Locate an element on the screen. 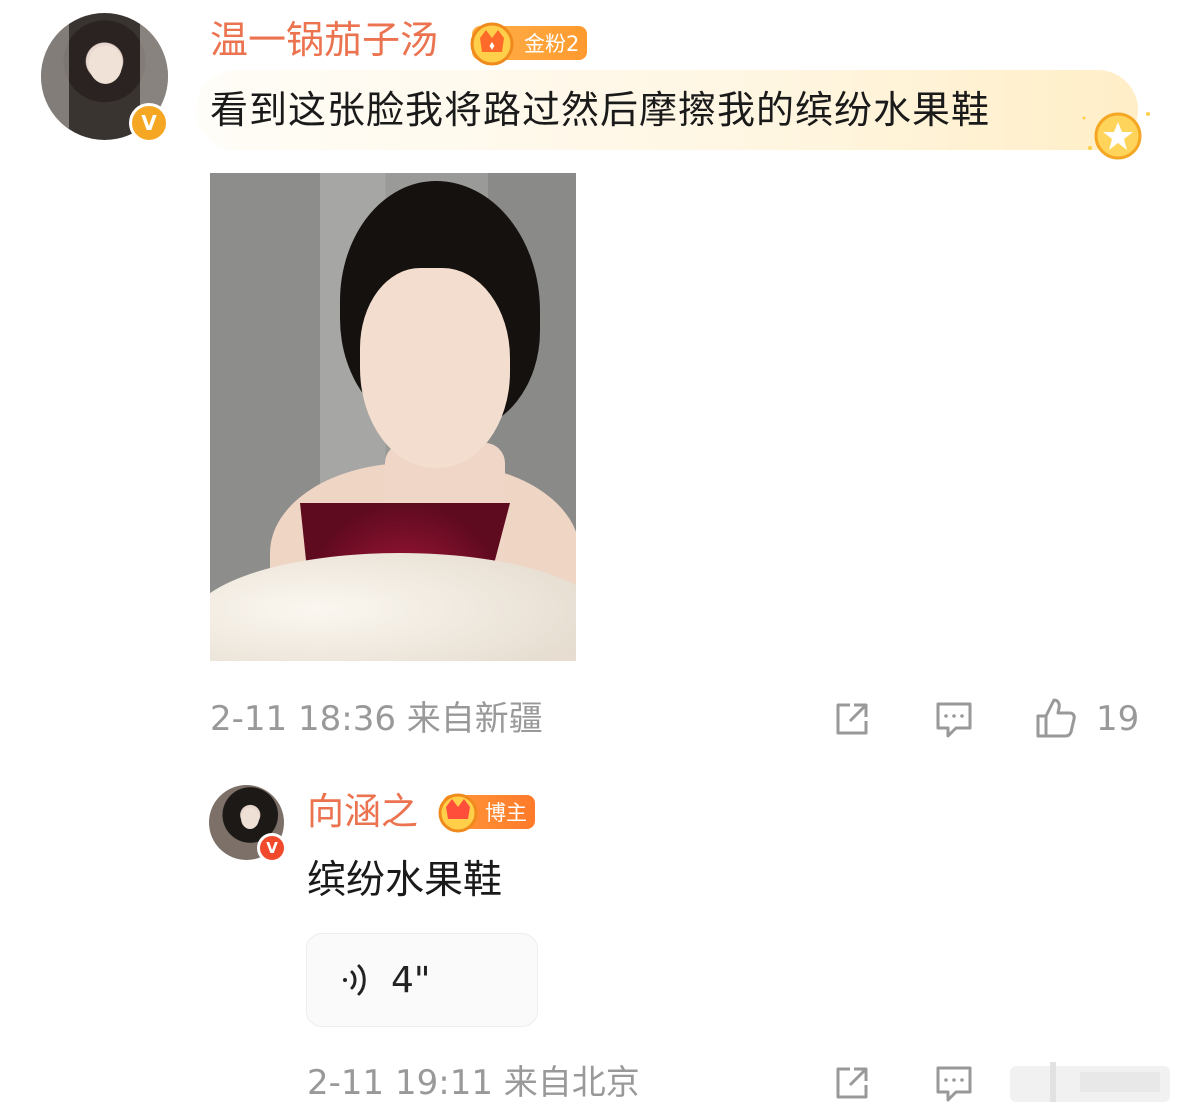  voice-duration: 4" is located at coordinates (411, 980).